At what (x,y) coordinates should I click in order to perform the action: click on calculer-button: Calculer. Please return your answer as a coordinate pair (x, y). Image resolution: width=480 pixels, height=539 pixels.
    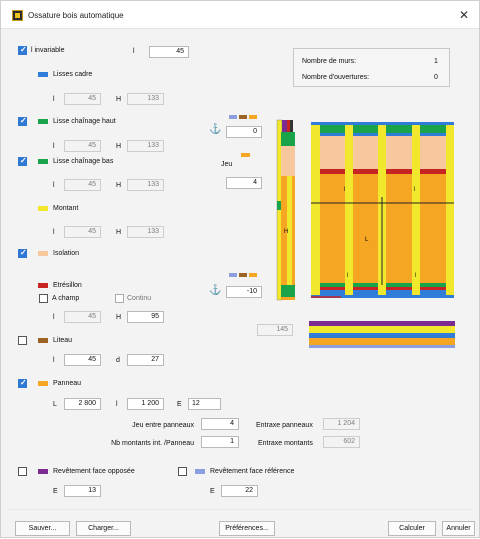
    Looking at the image, I should click on (412, 528).